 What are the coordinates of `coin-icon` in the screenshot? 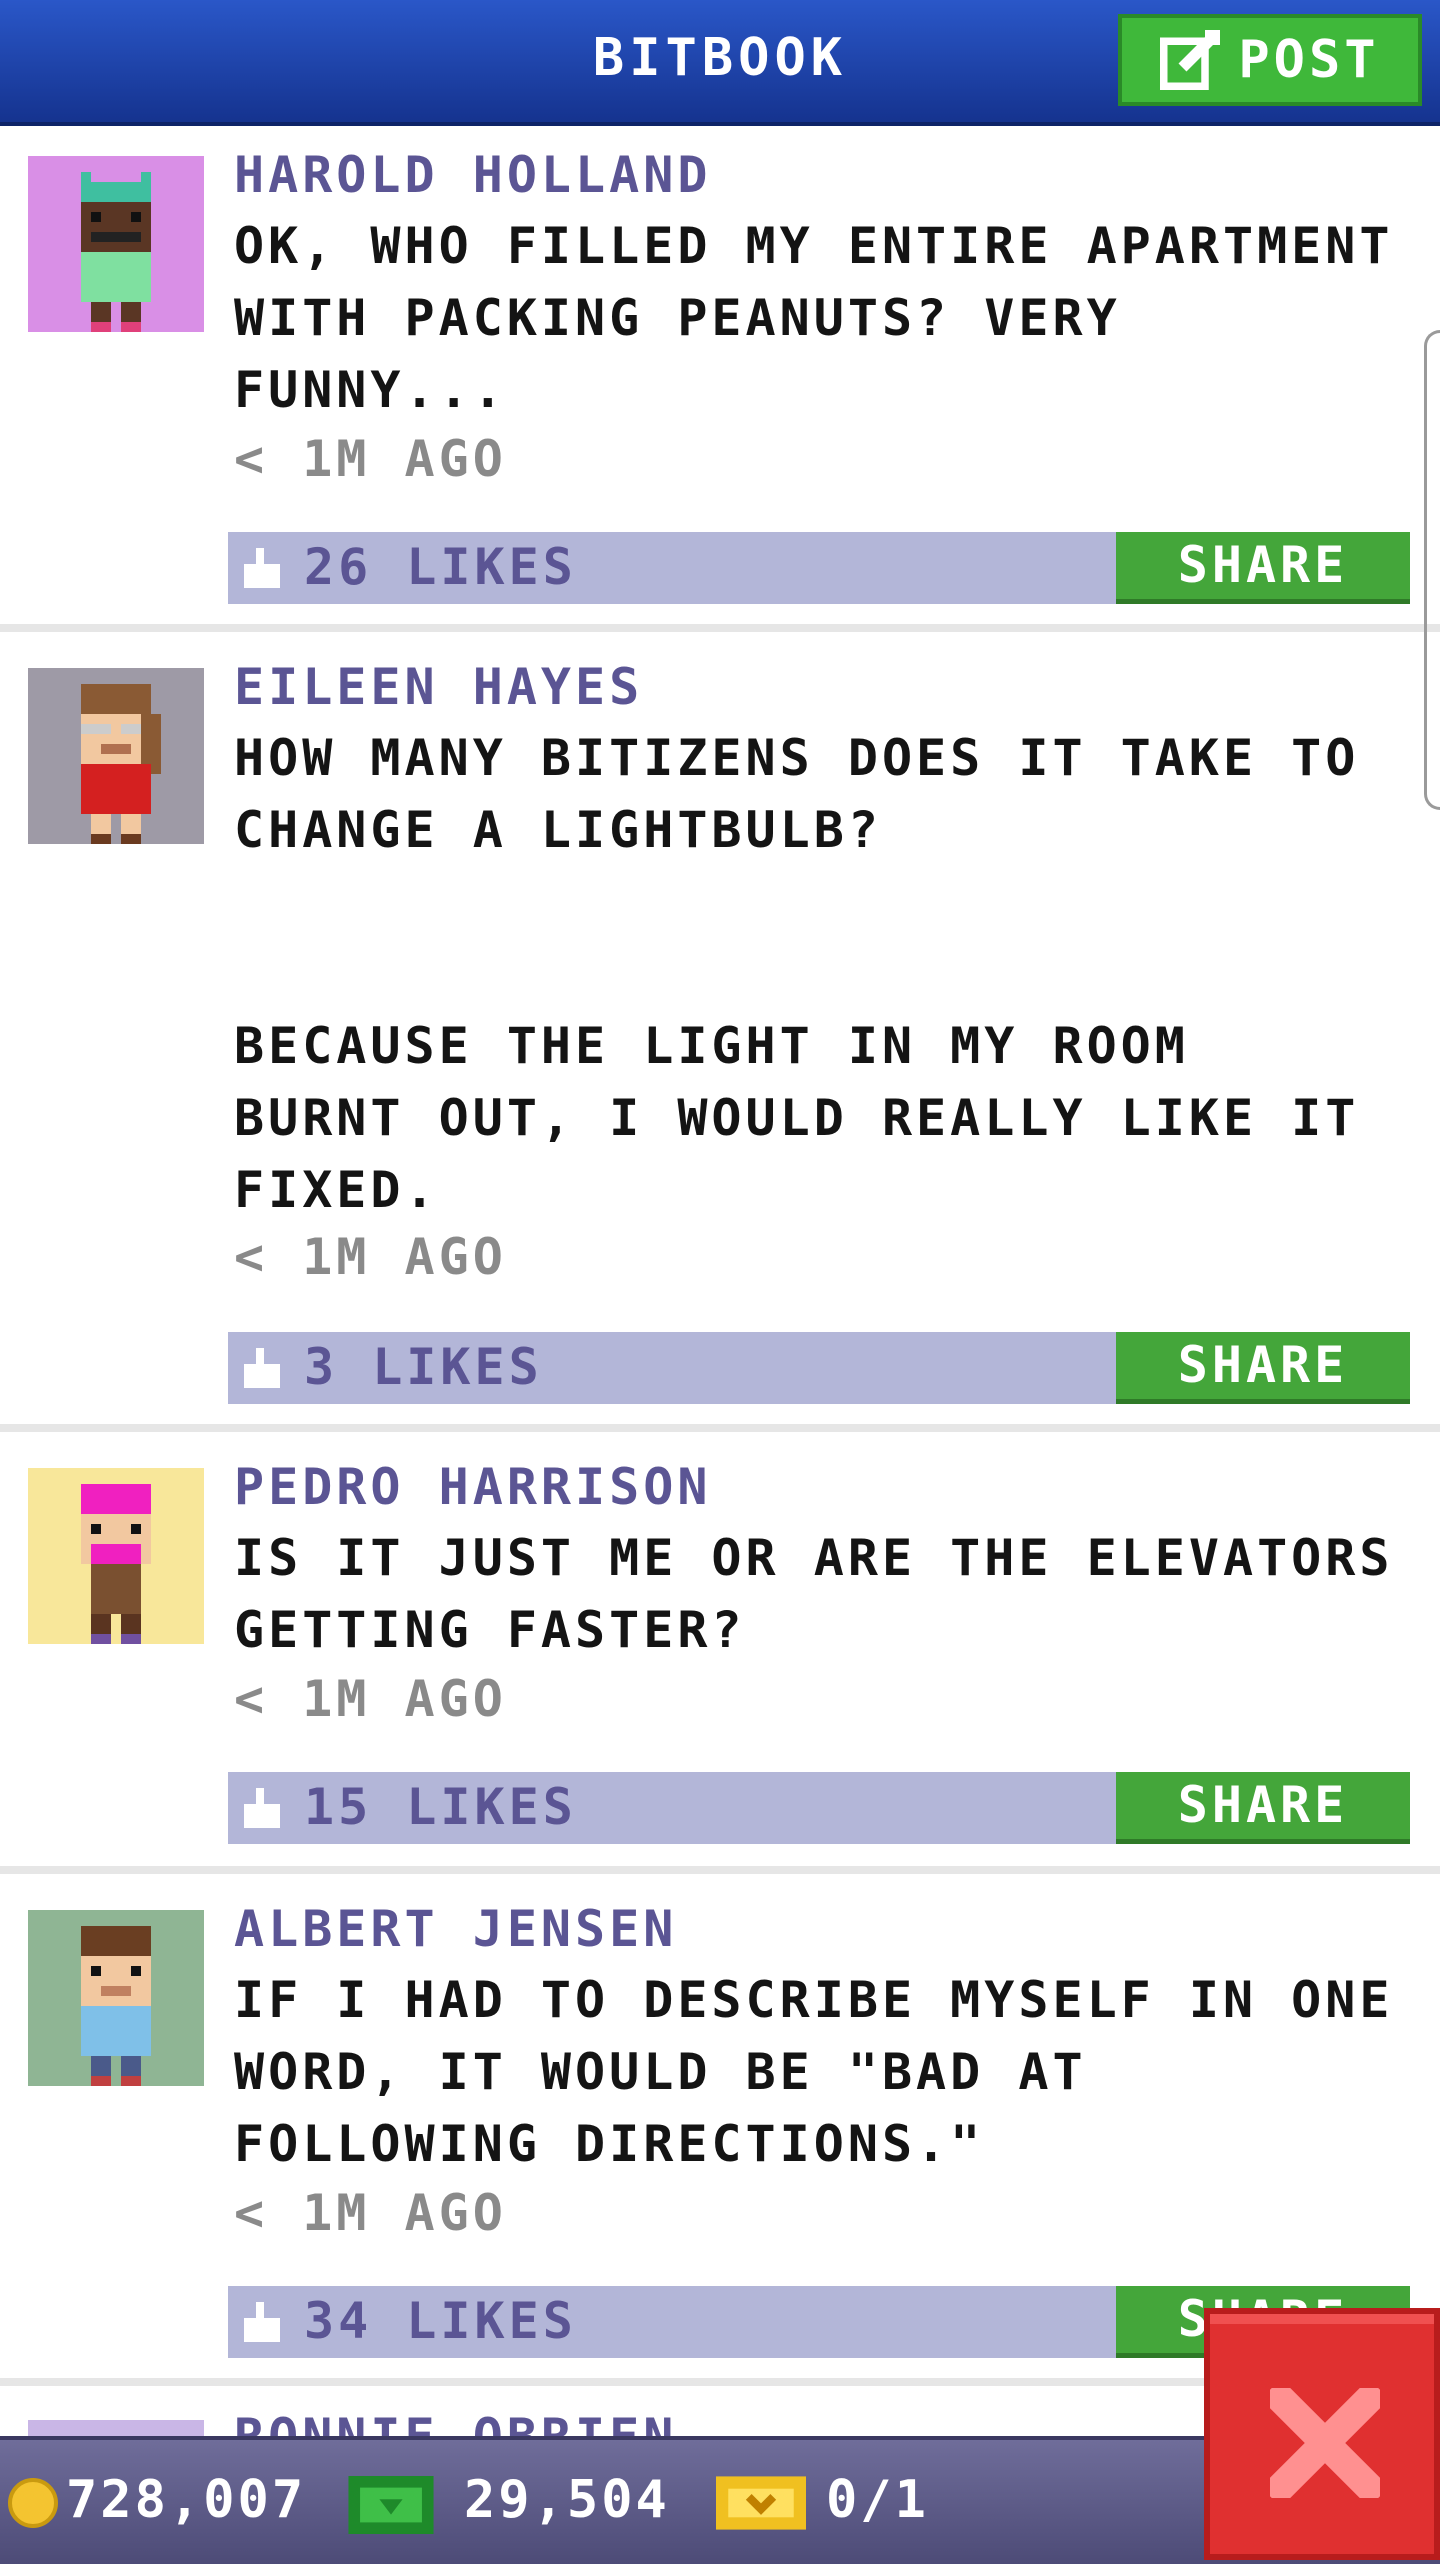 It's located at (33, 2503).